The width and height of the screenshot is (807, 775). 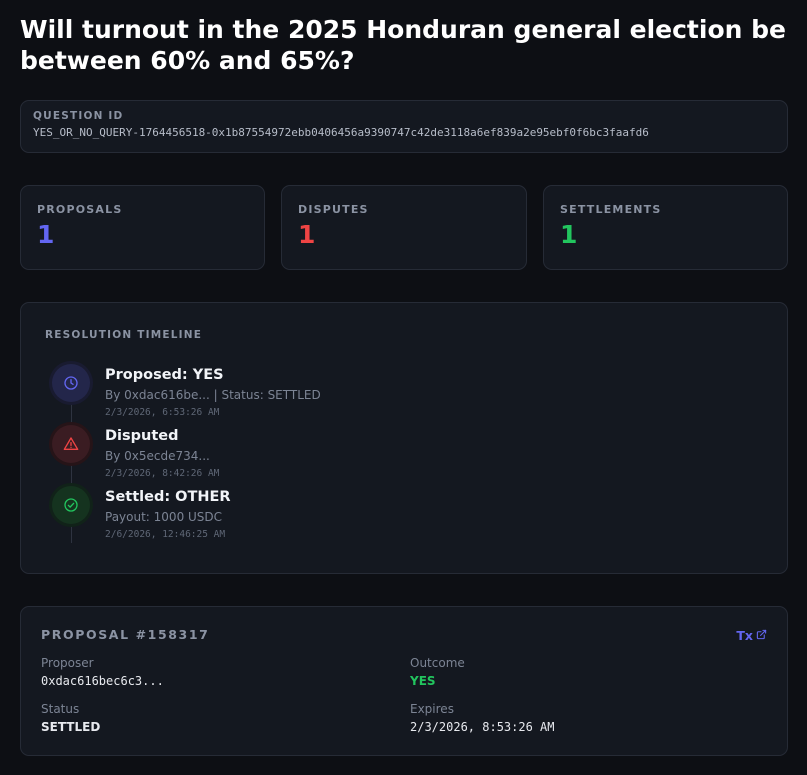 What do you see at coordinates (71, 727) in the screenshot?
I see `status-value: SETTLED` at bounding box center [71, 727].